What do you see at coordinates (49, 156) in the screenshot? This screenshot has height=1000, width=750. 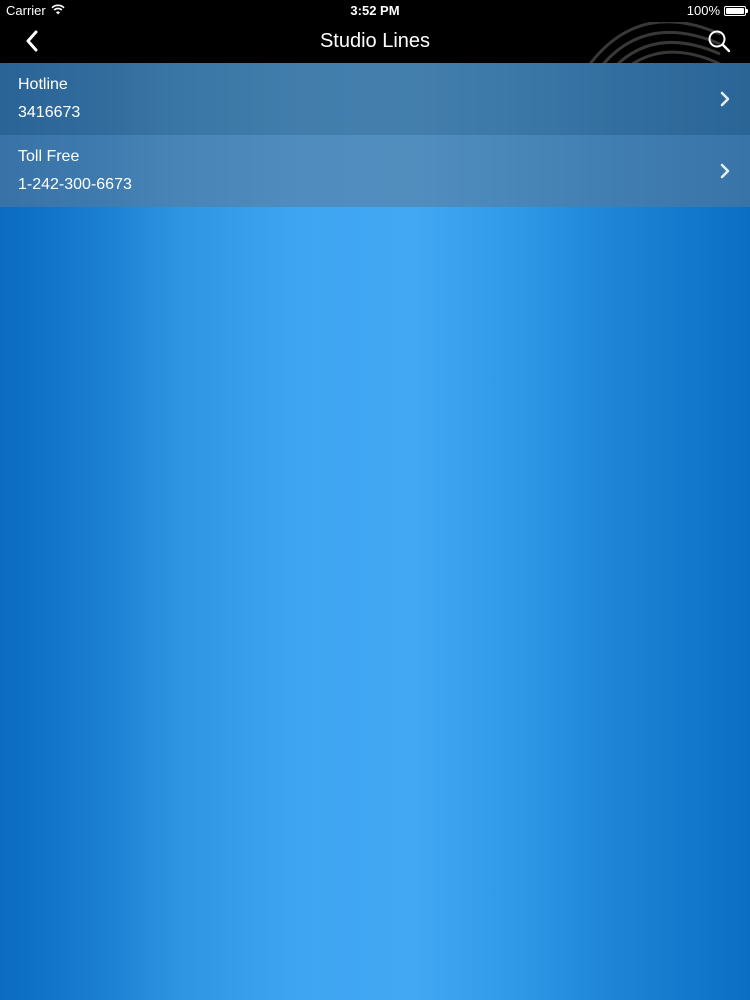 I see `line-title: Toll Free` at bounding box center [49, 156].